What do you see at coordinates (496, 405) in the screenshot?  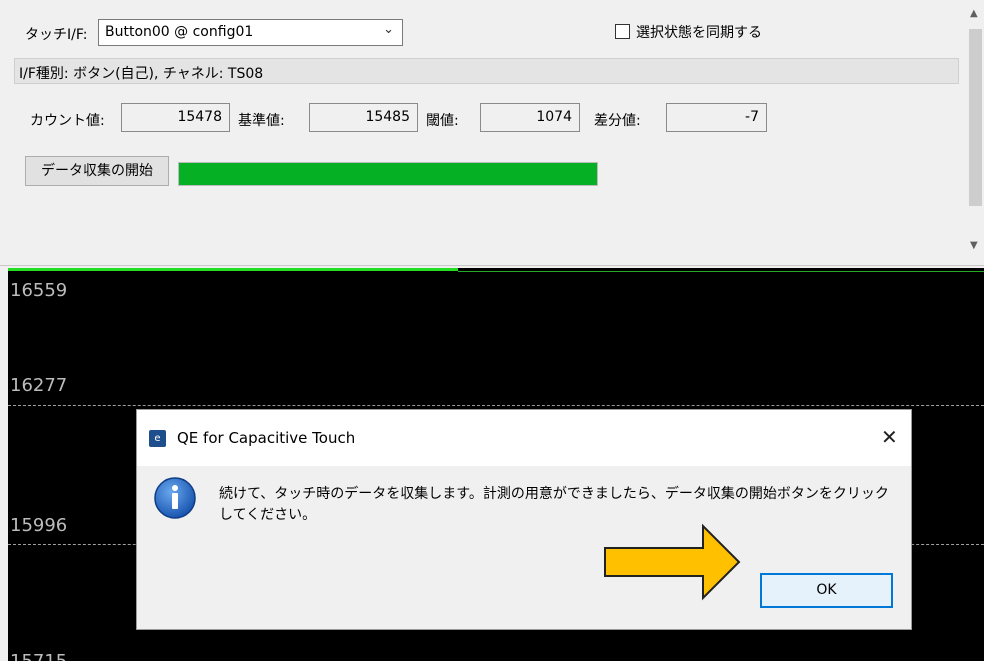 I see `grid-line` at bounding box center [496, 405].